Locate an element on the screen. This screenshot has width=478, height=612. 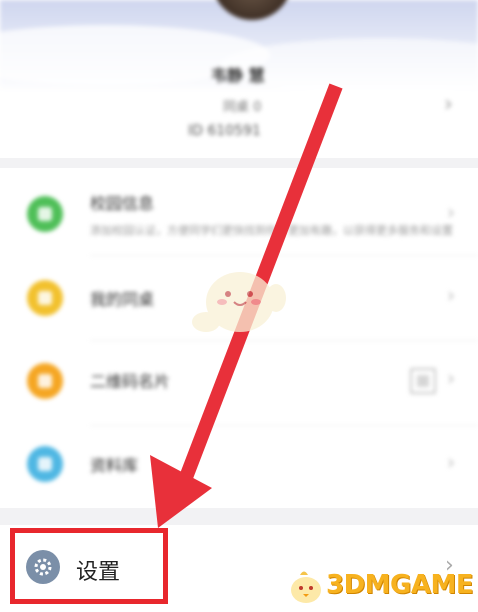
site-watermark: 3DMGAME is located at coordinates (380, 586).